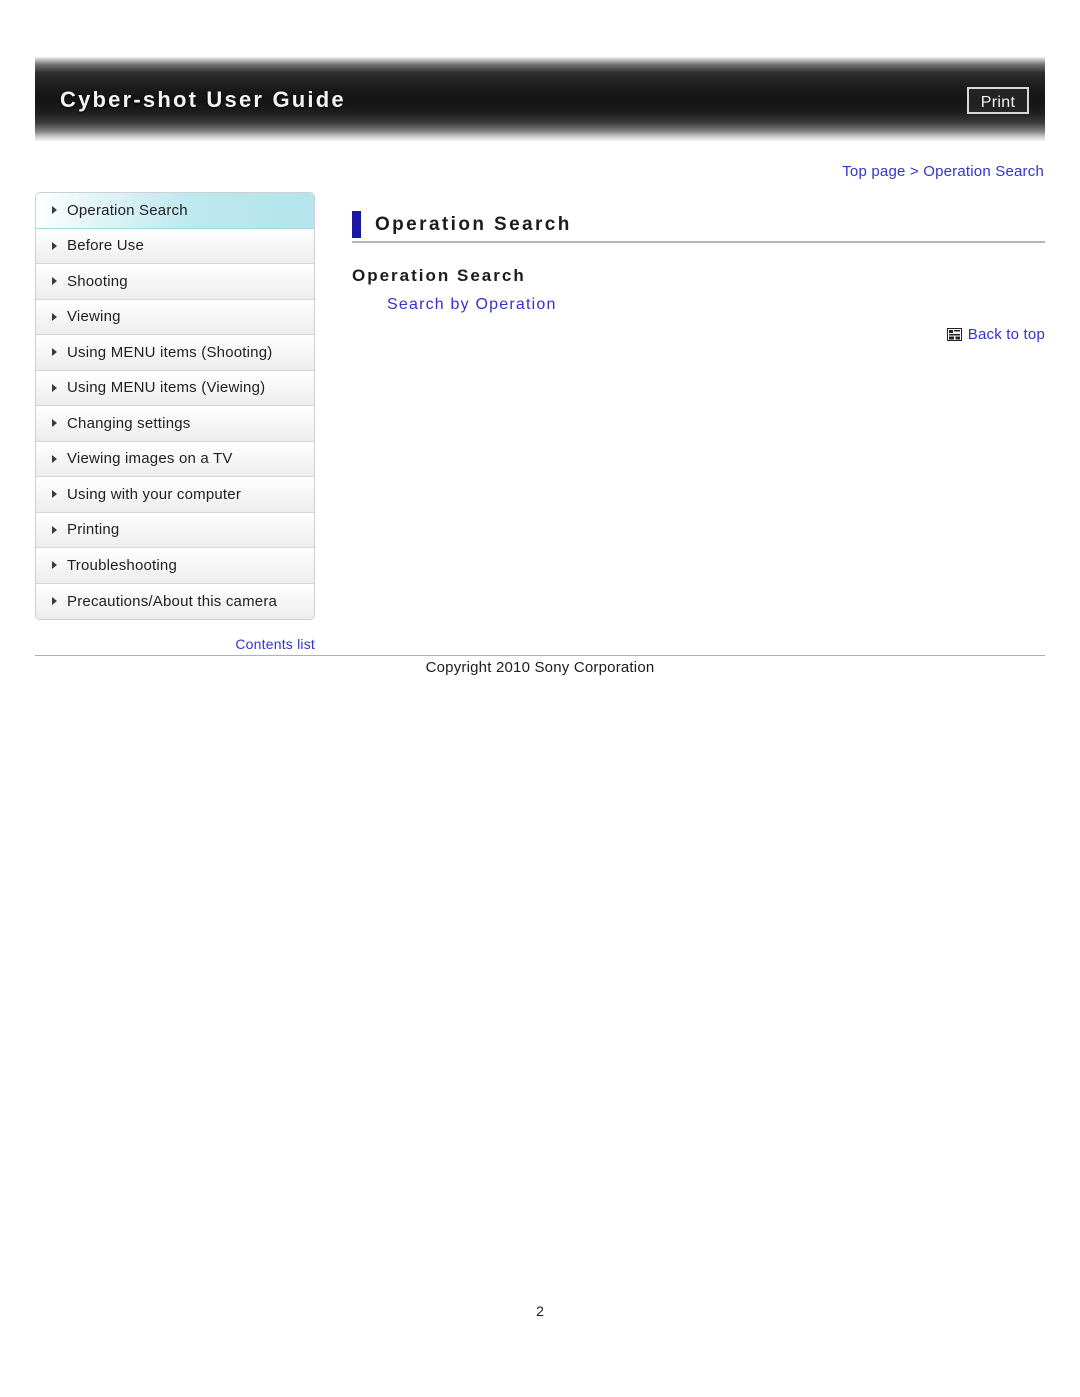 Image resolution: width=1080 pixels, height=1397 pixels. I want to click on breadcrumb: Top page > Operation Search, so click(943, 171).